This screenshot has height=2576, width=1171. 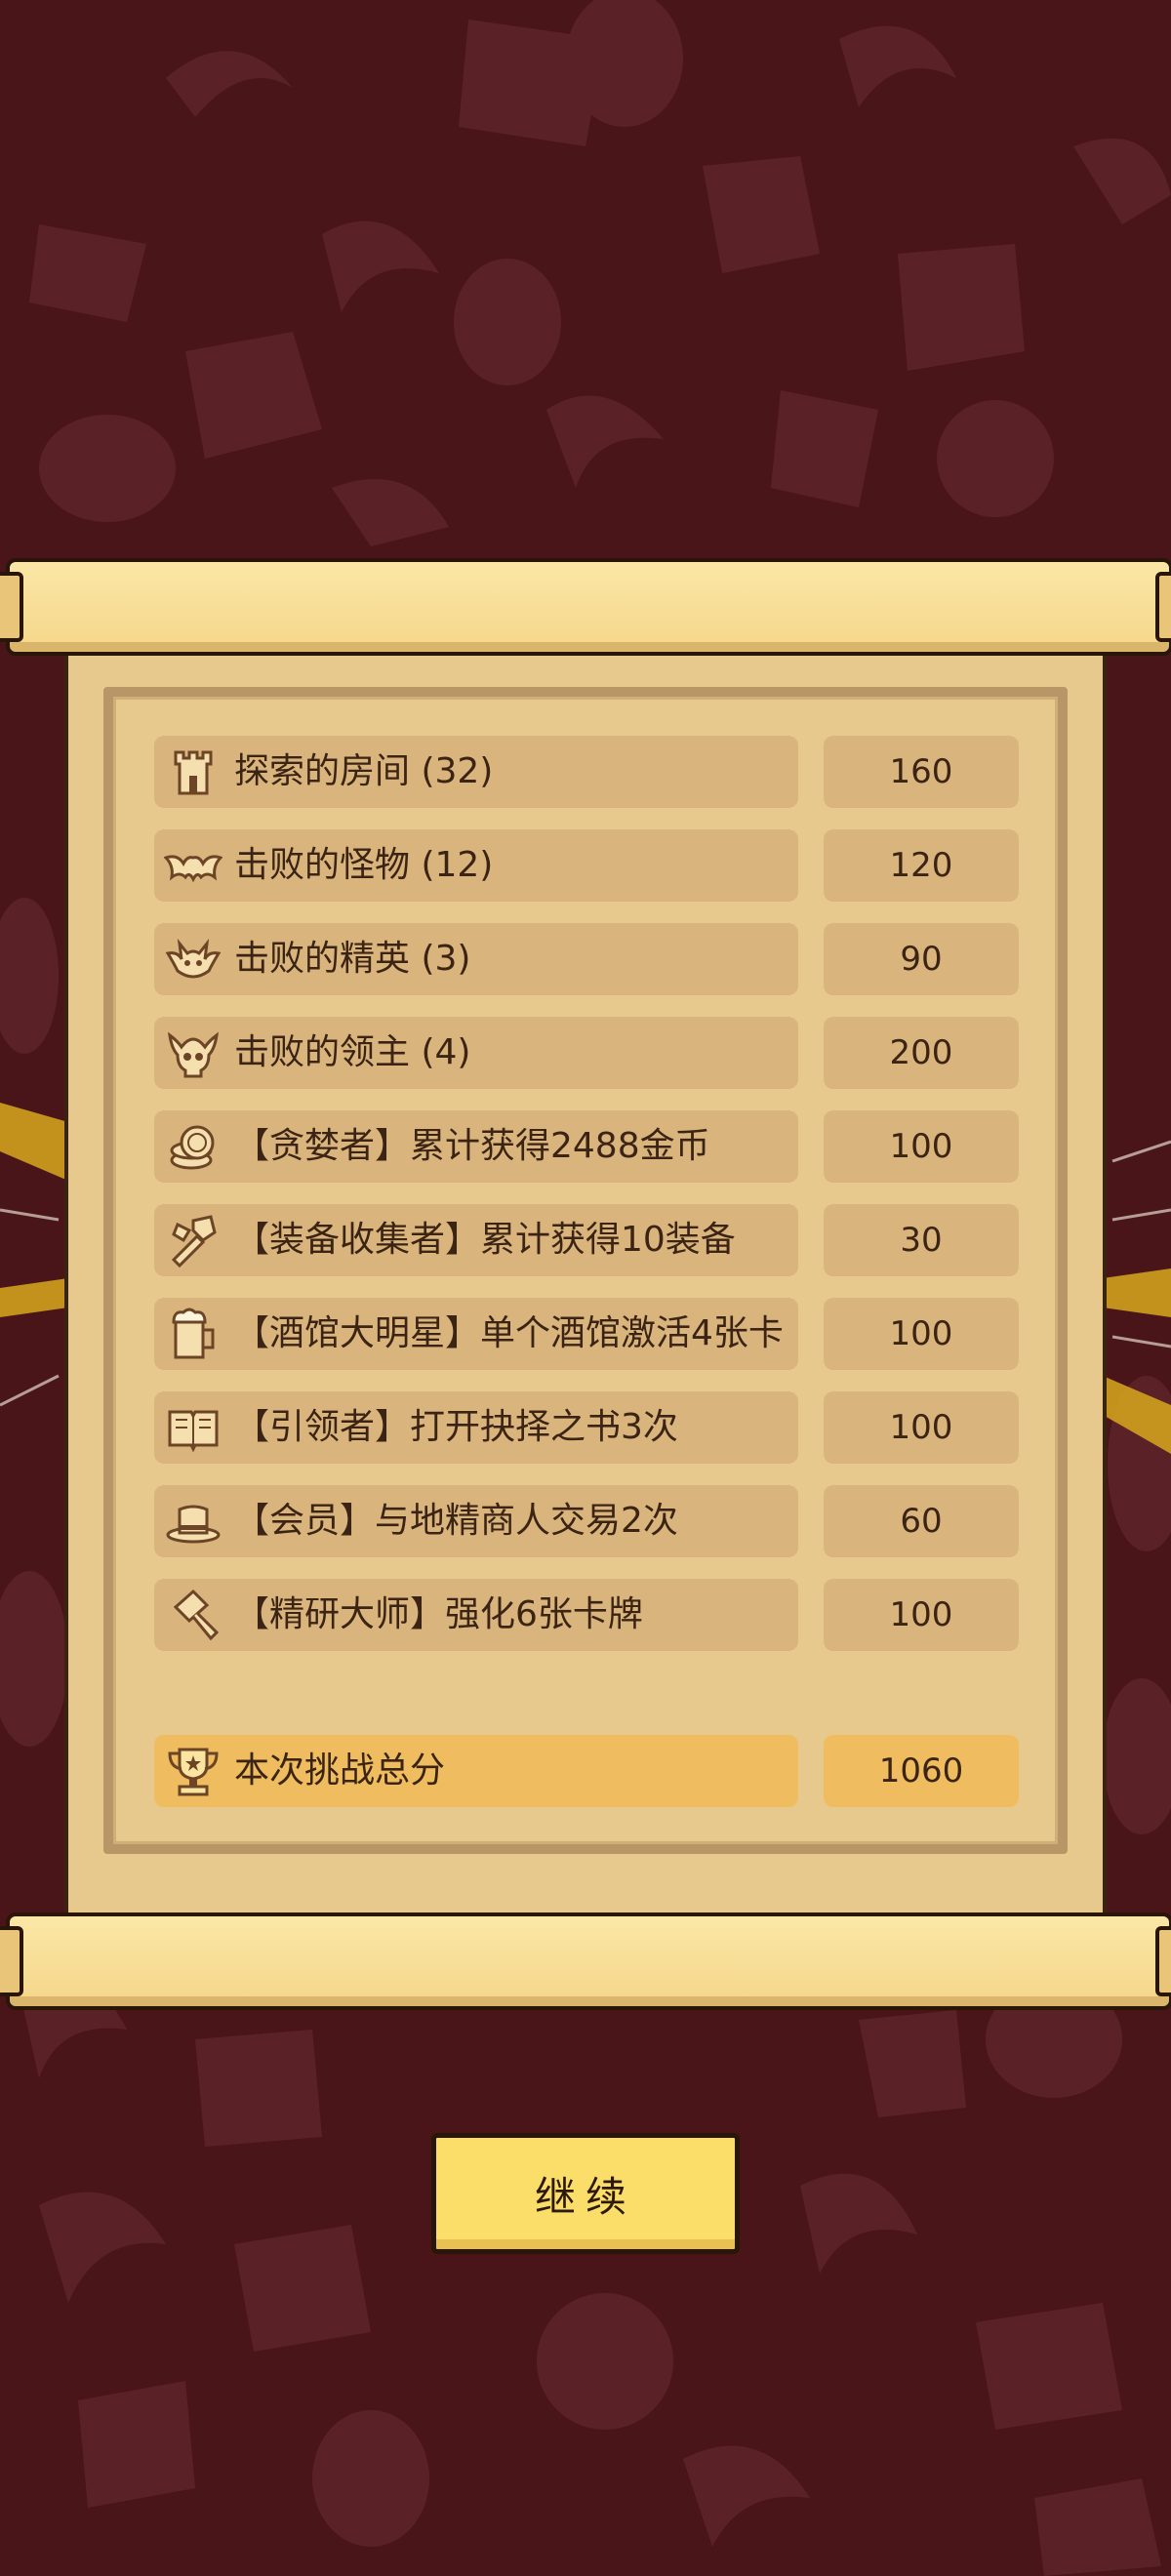 I want to click on top-hat-icon, so click(x=193, y=1524).